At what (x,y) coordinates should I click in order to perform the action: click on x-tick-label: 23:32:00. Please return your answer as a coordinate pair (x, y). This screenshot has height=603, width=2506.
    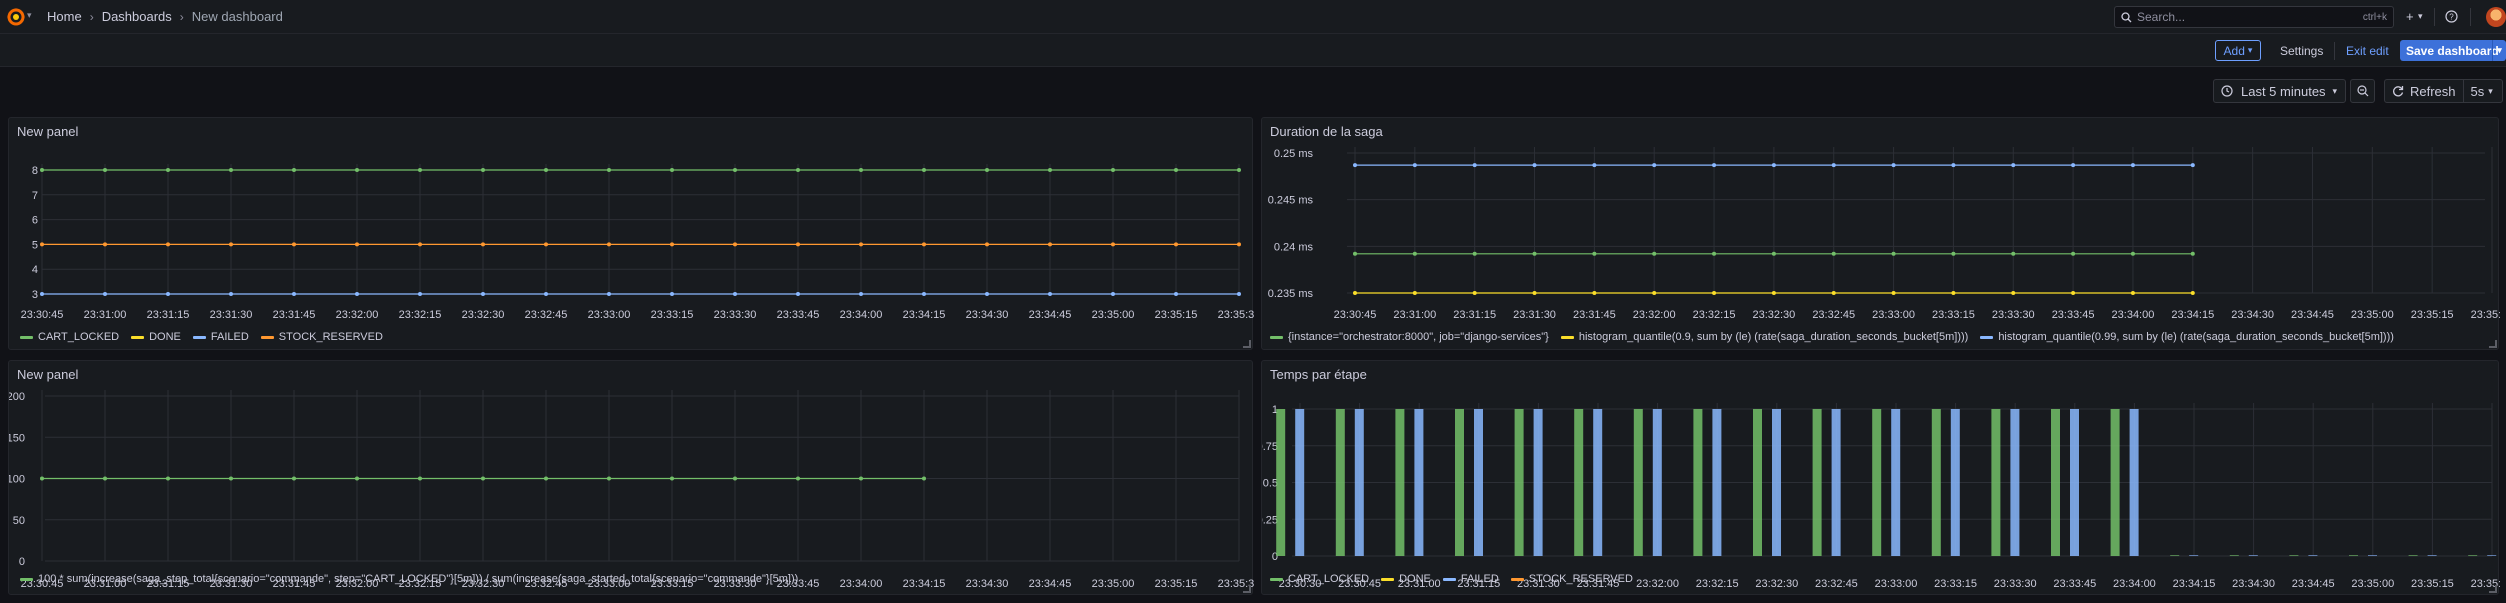
    Looking at the image, I should click on (1654, 315).